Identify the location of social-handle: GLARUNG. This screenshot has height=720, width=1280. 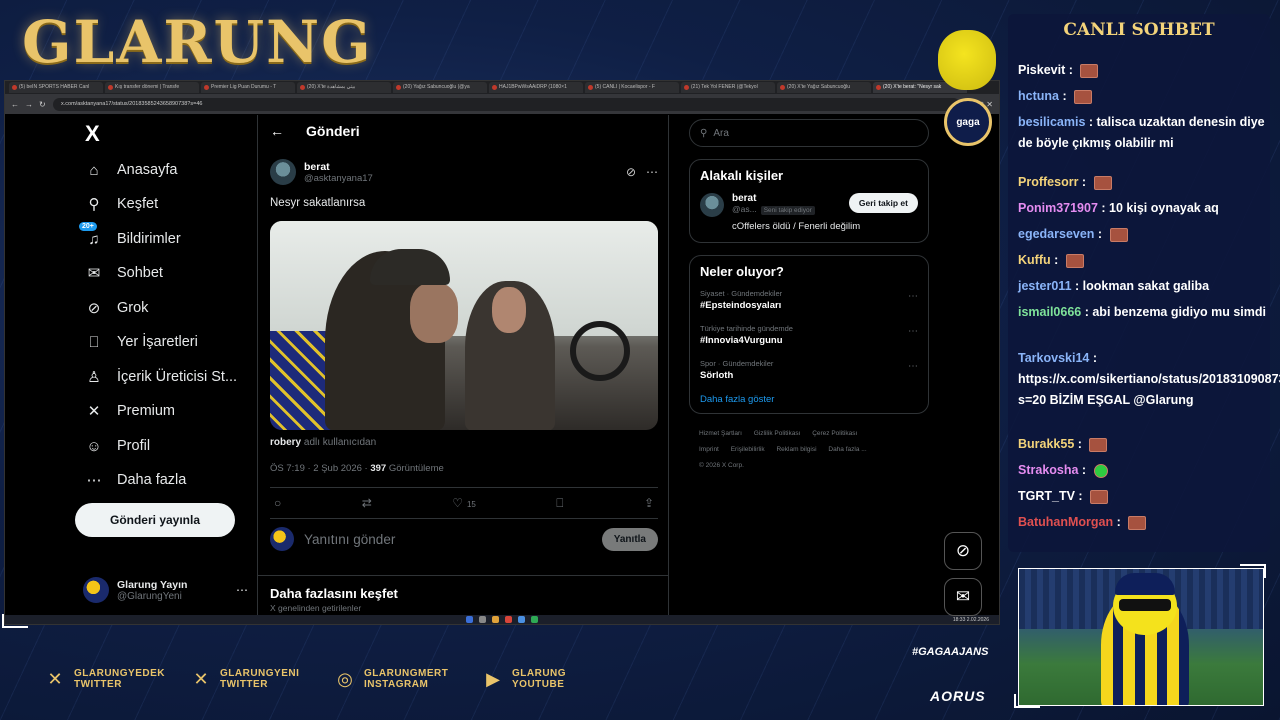
(539, 673).